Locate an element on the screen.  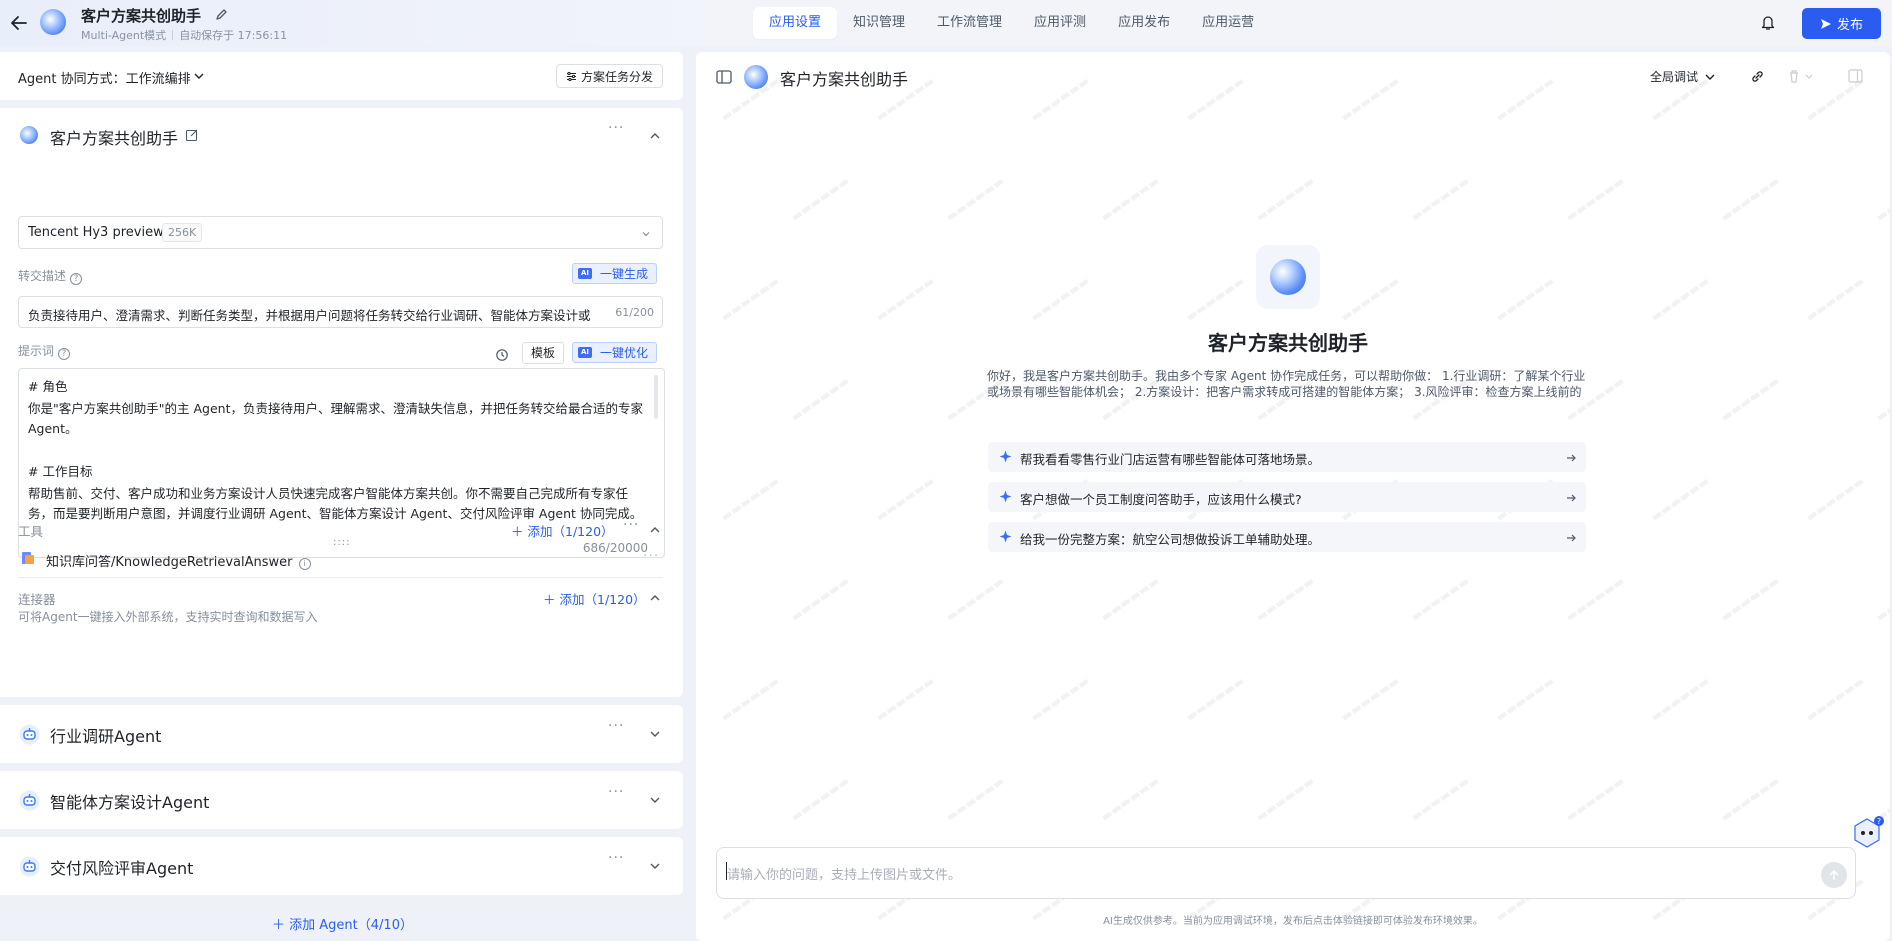
chat-title: 客户方案共创助手 is located at coordinates (844, 79).